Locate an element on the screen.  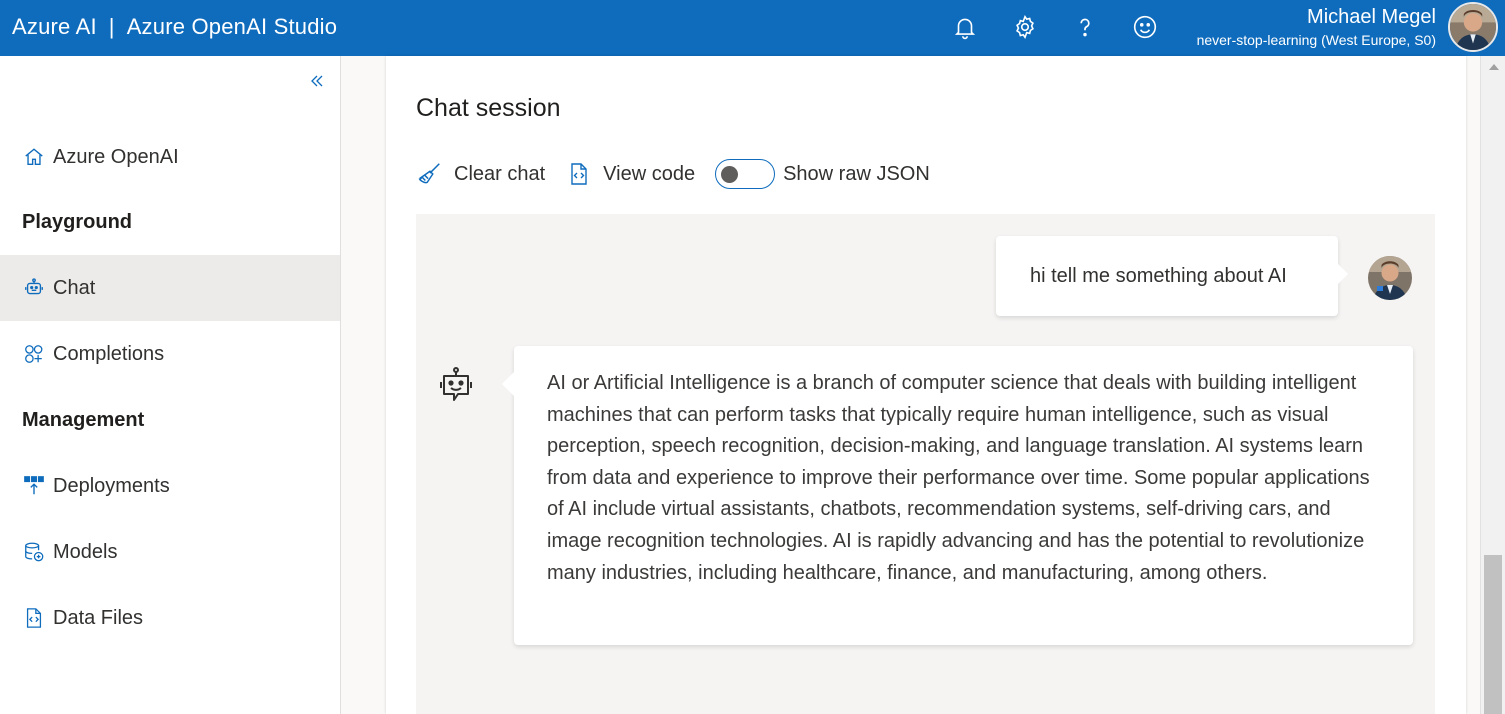
deployments-icon is located at coordinates (34, 486).